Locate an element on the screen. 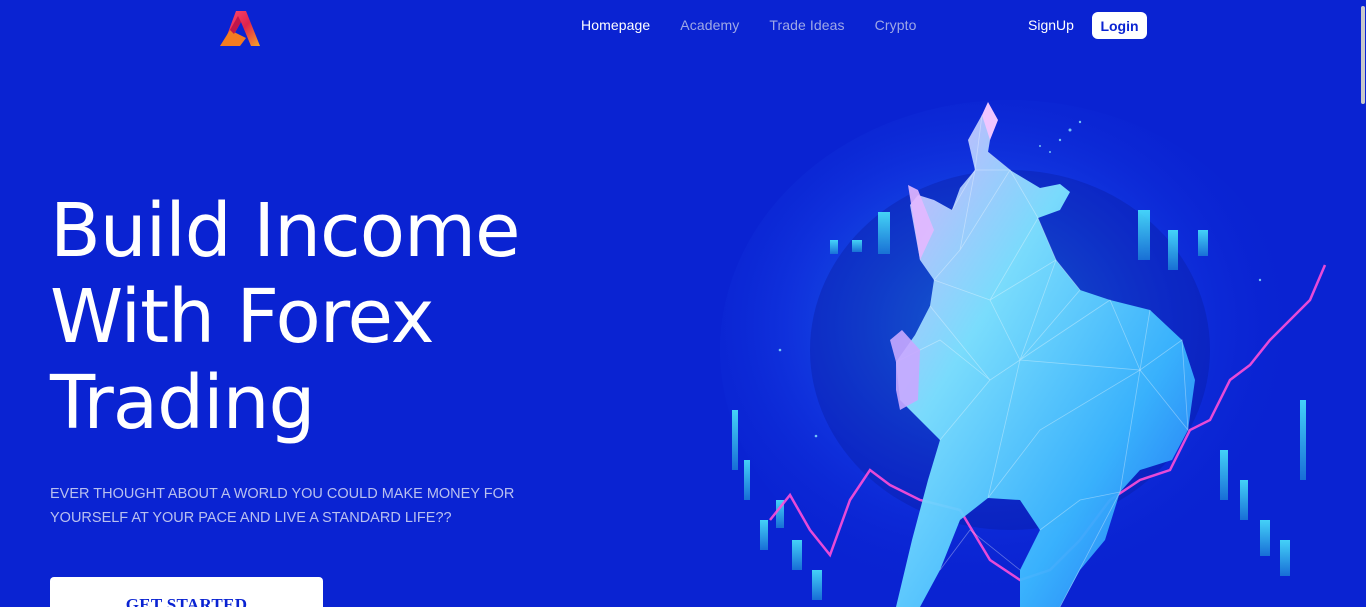  get-started-button: GET STARTED is located at coordinates (186, 592).